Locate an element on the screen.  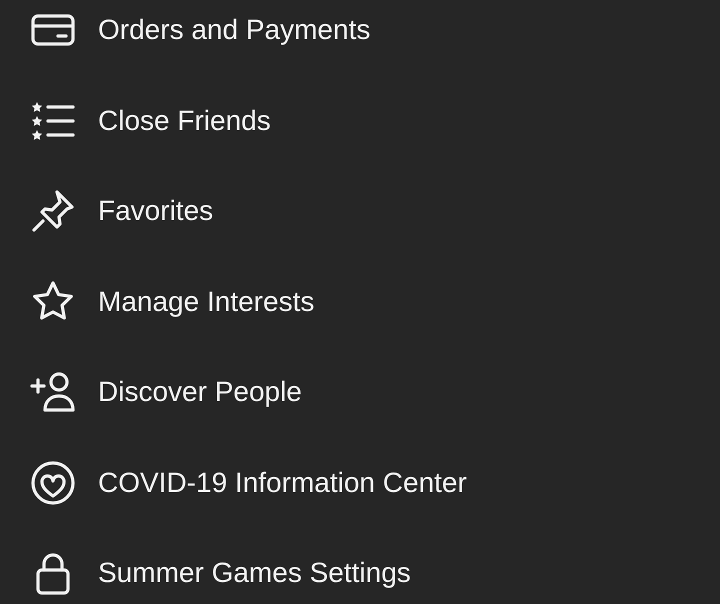
menu-item: Favorites is located at coordinates (375, 211).